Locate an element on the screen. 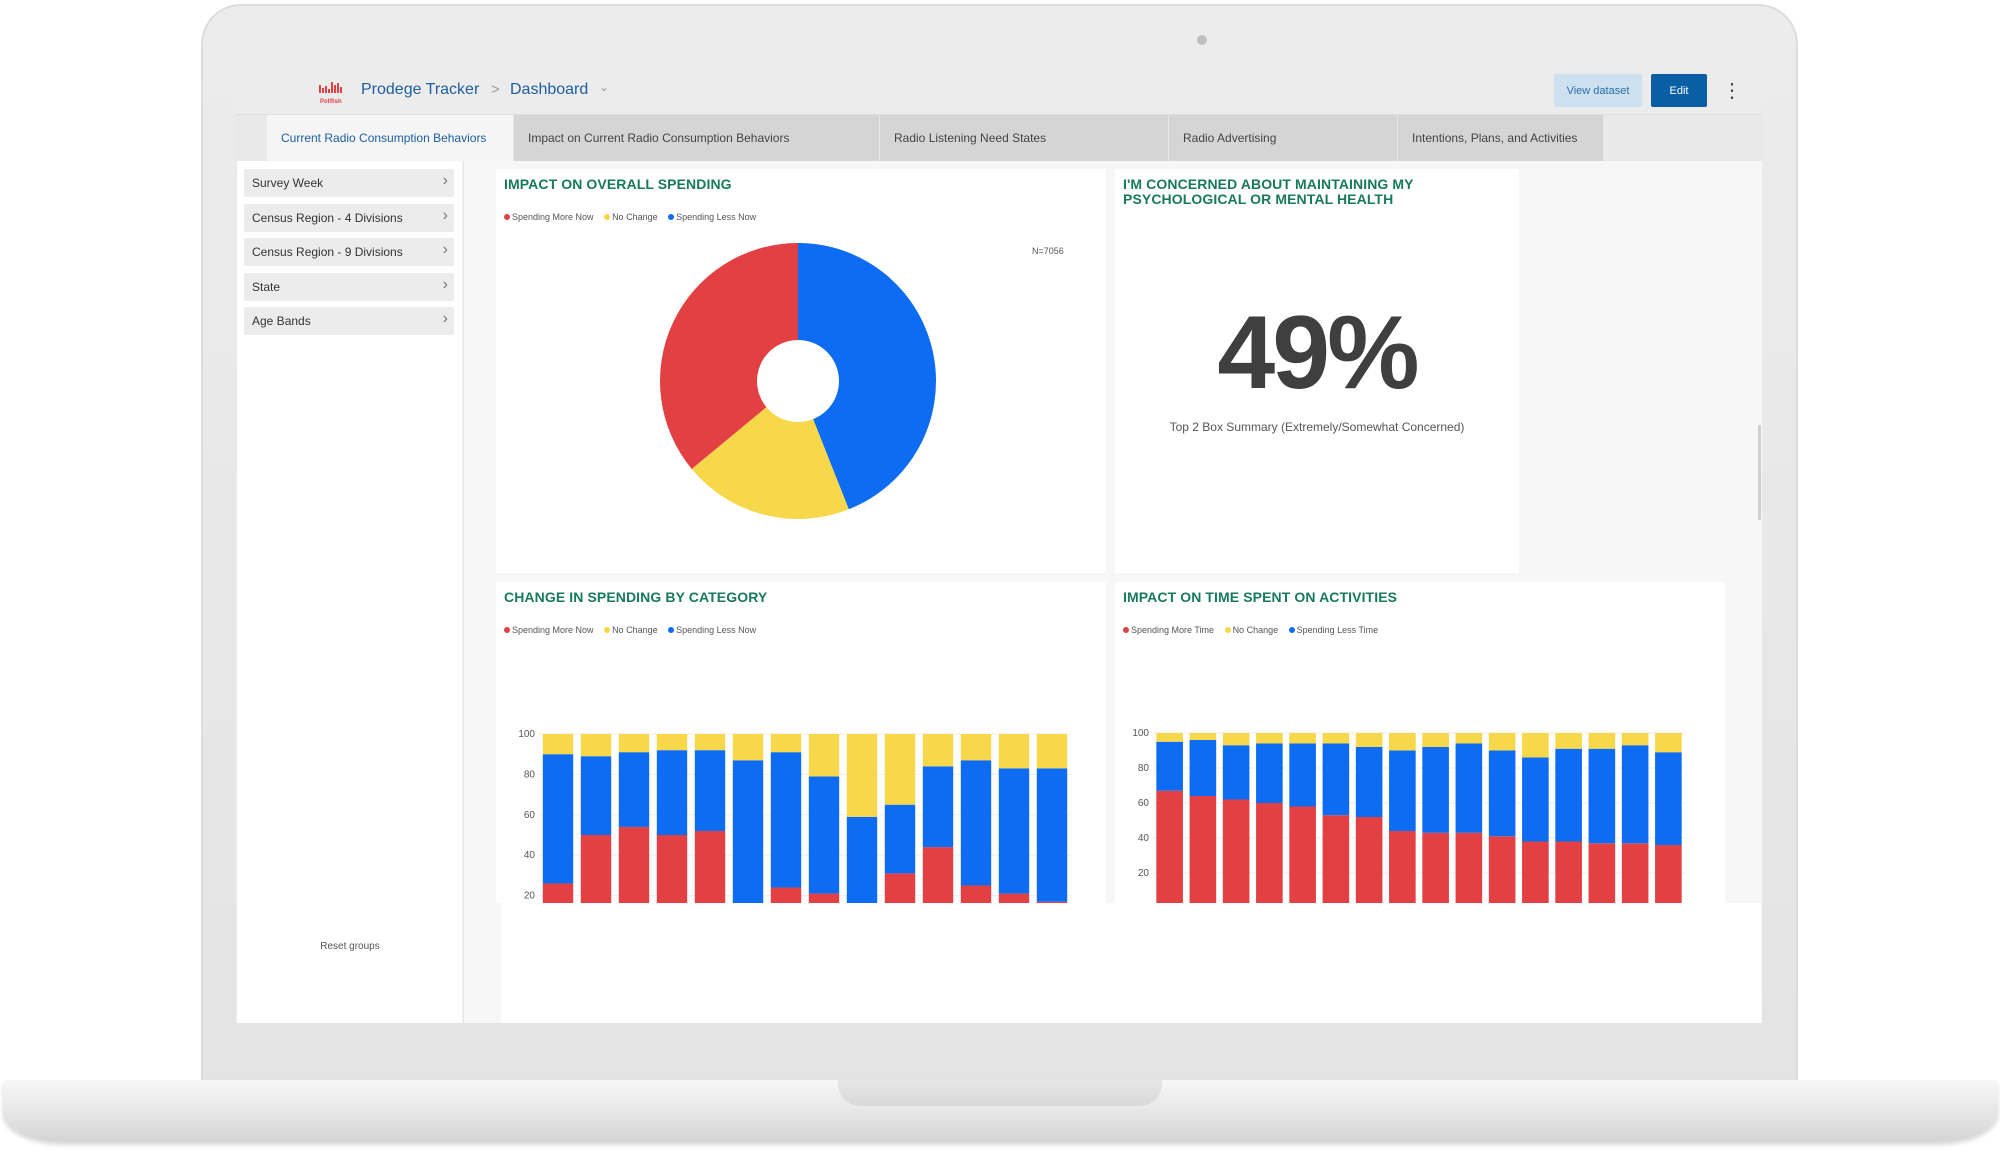  reset-groups-link: Reset groups is located at coordinates (350, 946).